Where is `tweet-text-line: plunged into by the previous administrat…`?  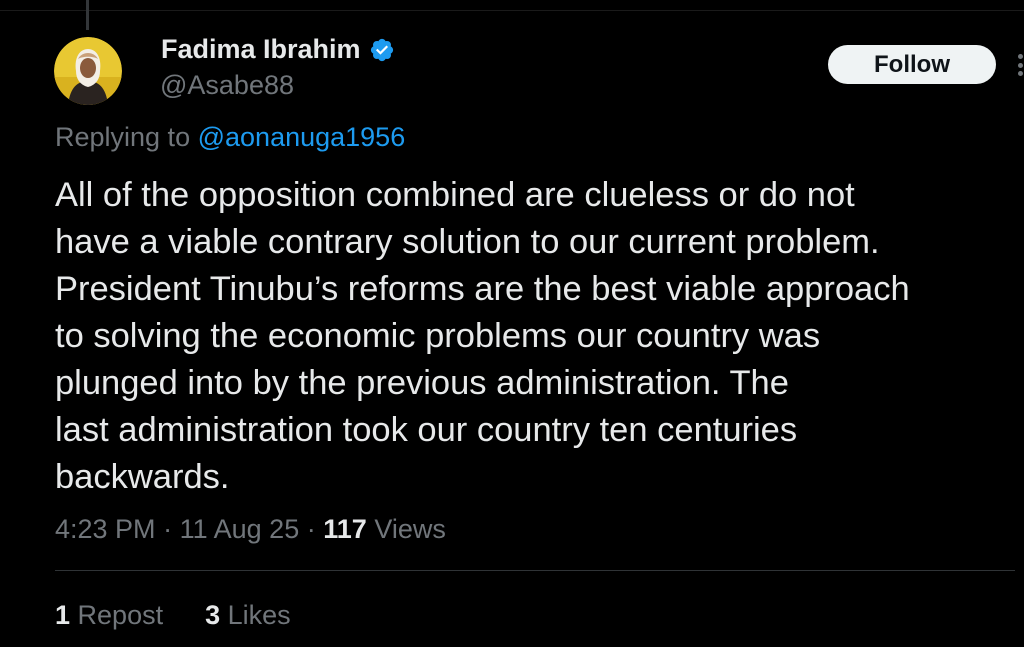 tweet-text-line: plunged into by the previous administrat… is located at coordinates (422, 383).